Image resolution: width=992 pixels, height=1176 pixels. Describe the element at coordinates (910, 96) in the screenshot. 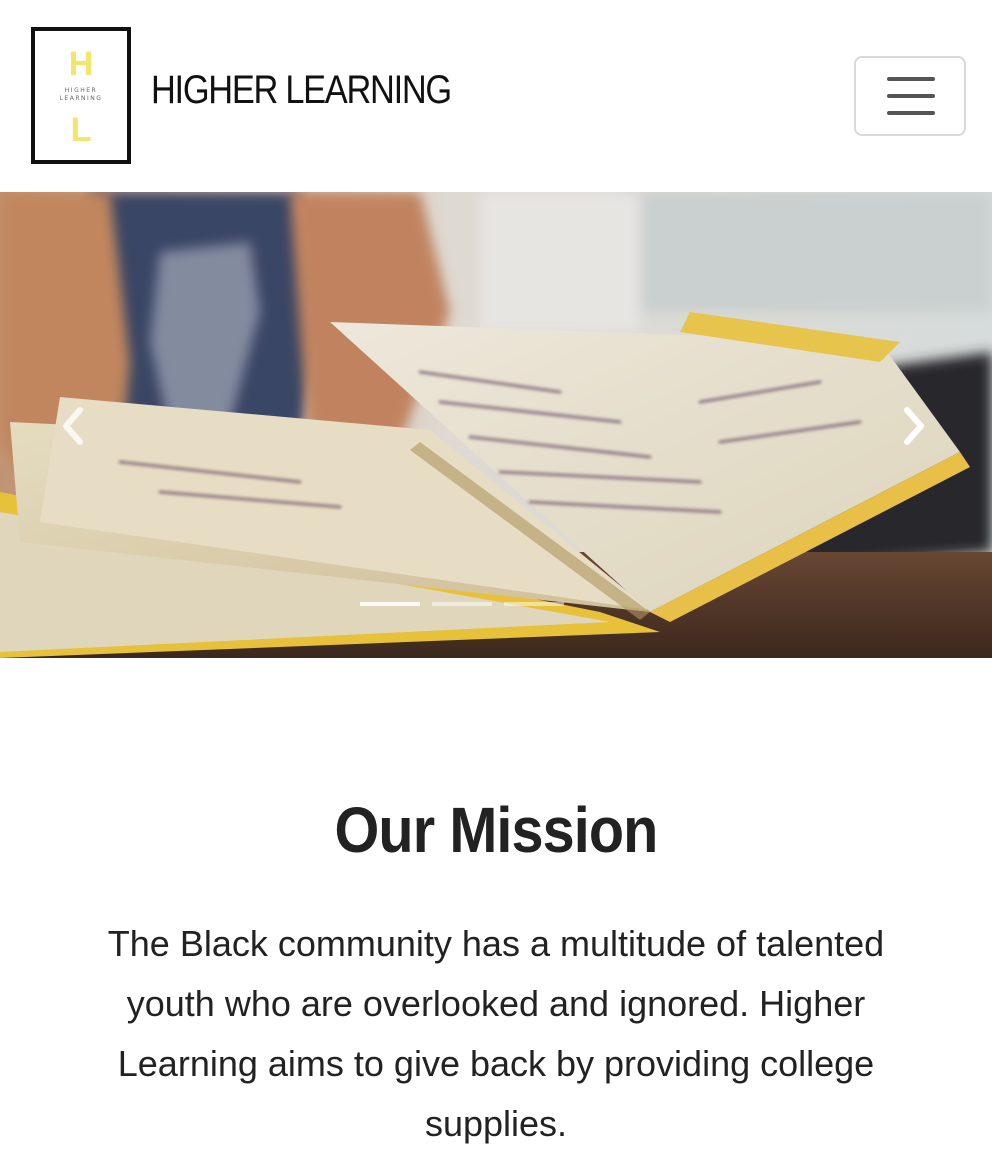

I see `navbar-toggle-button` at that location.